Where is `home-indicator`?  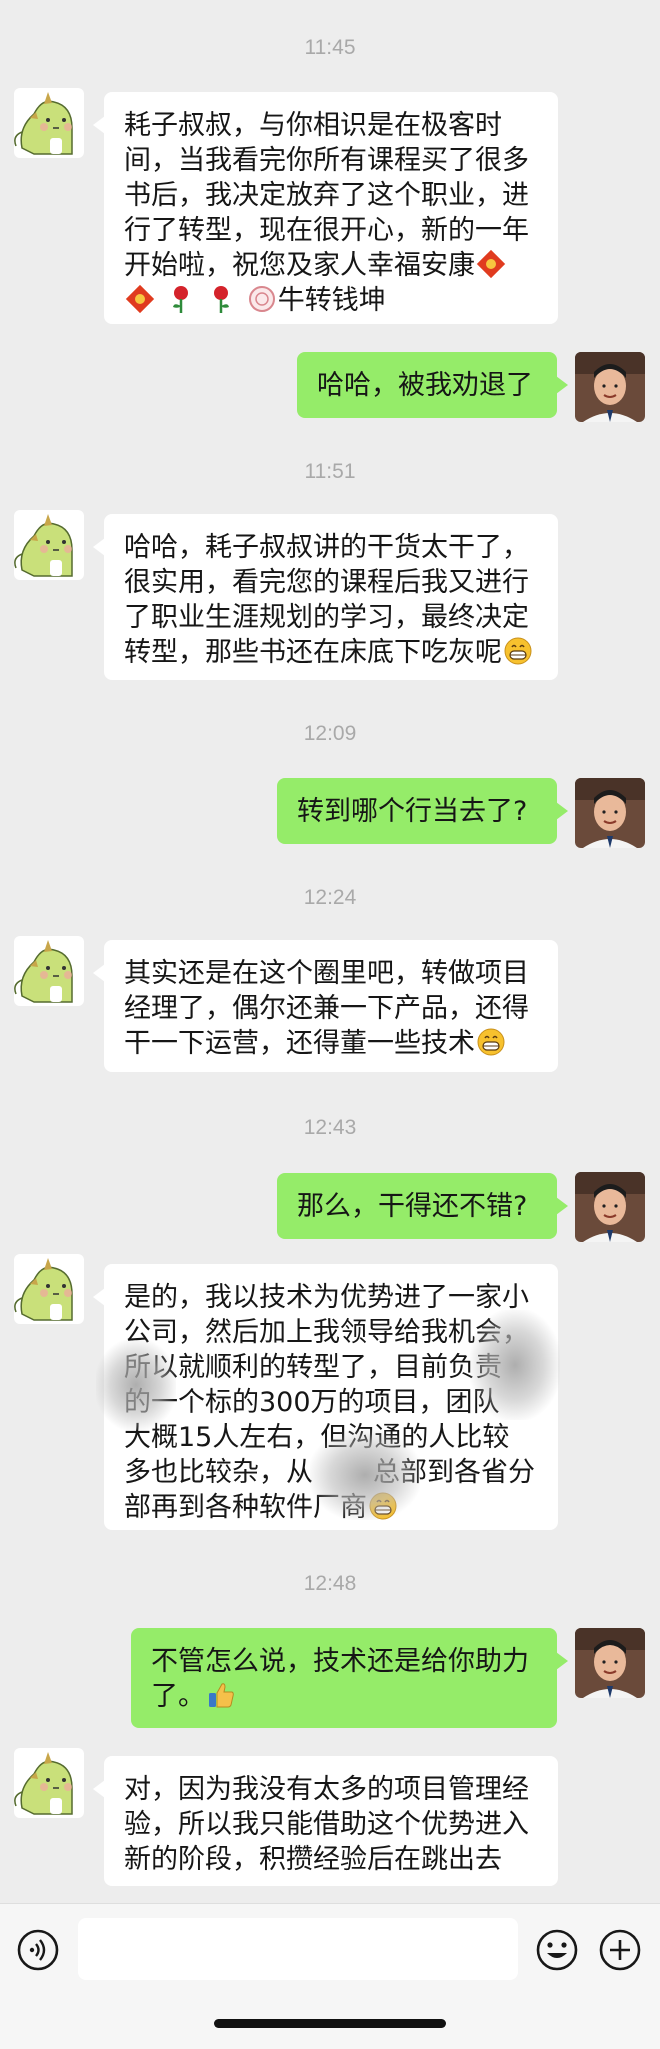
home-indicator is located at coordinates (330, 2023).